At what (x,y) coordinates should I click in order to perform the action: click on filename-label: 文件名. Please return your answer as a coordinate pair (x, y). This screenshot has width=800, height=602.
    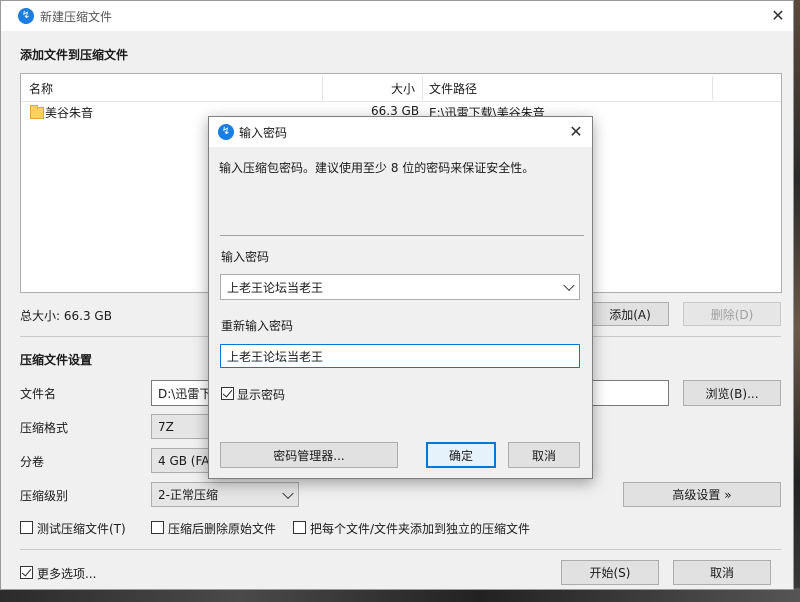
    Looking at the image, I should click on (38, 394).